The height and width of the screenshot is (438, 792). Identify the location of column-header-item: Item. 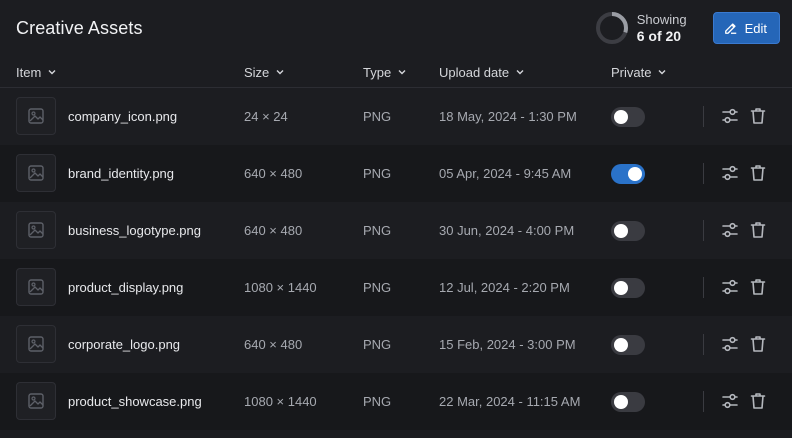
(36, 72).